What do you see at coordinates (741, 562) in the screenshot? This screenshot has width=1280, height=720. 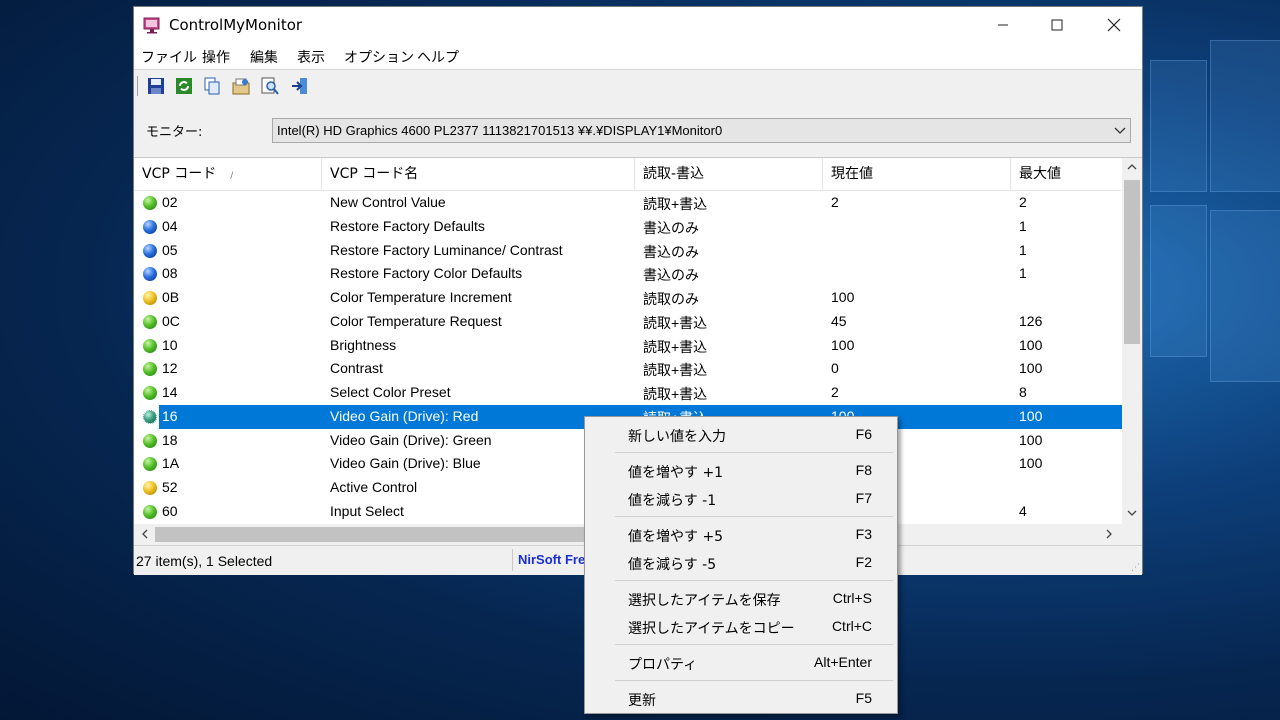 I see `context-item-decrease-5: 値を減らす -5 F2` at bounding box center [741, 562].